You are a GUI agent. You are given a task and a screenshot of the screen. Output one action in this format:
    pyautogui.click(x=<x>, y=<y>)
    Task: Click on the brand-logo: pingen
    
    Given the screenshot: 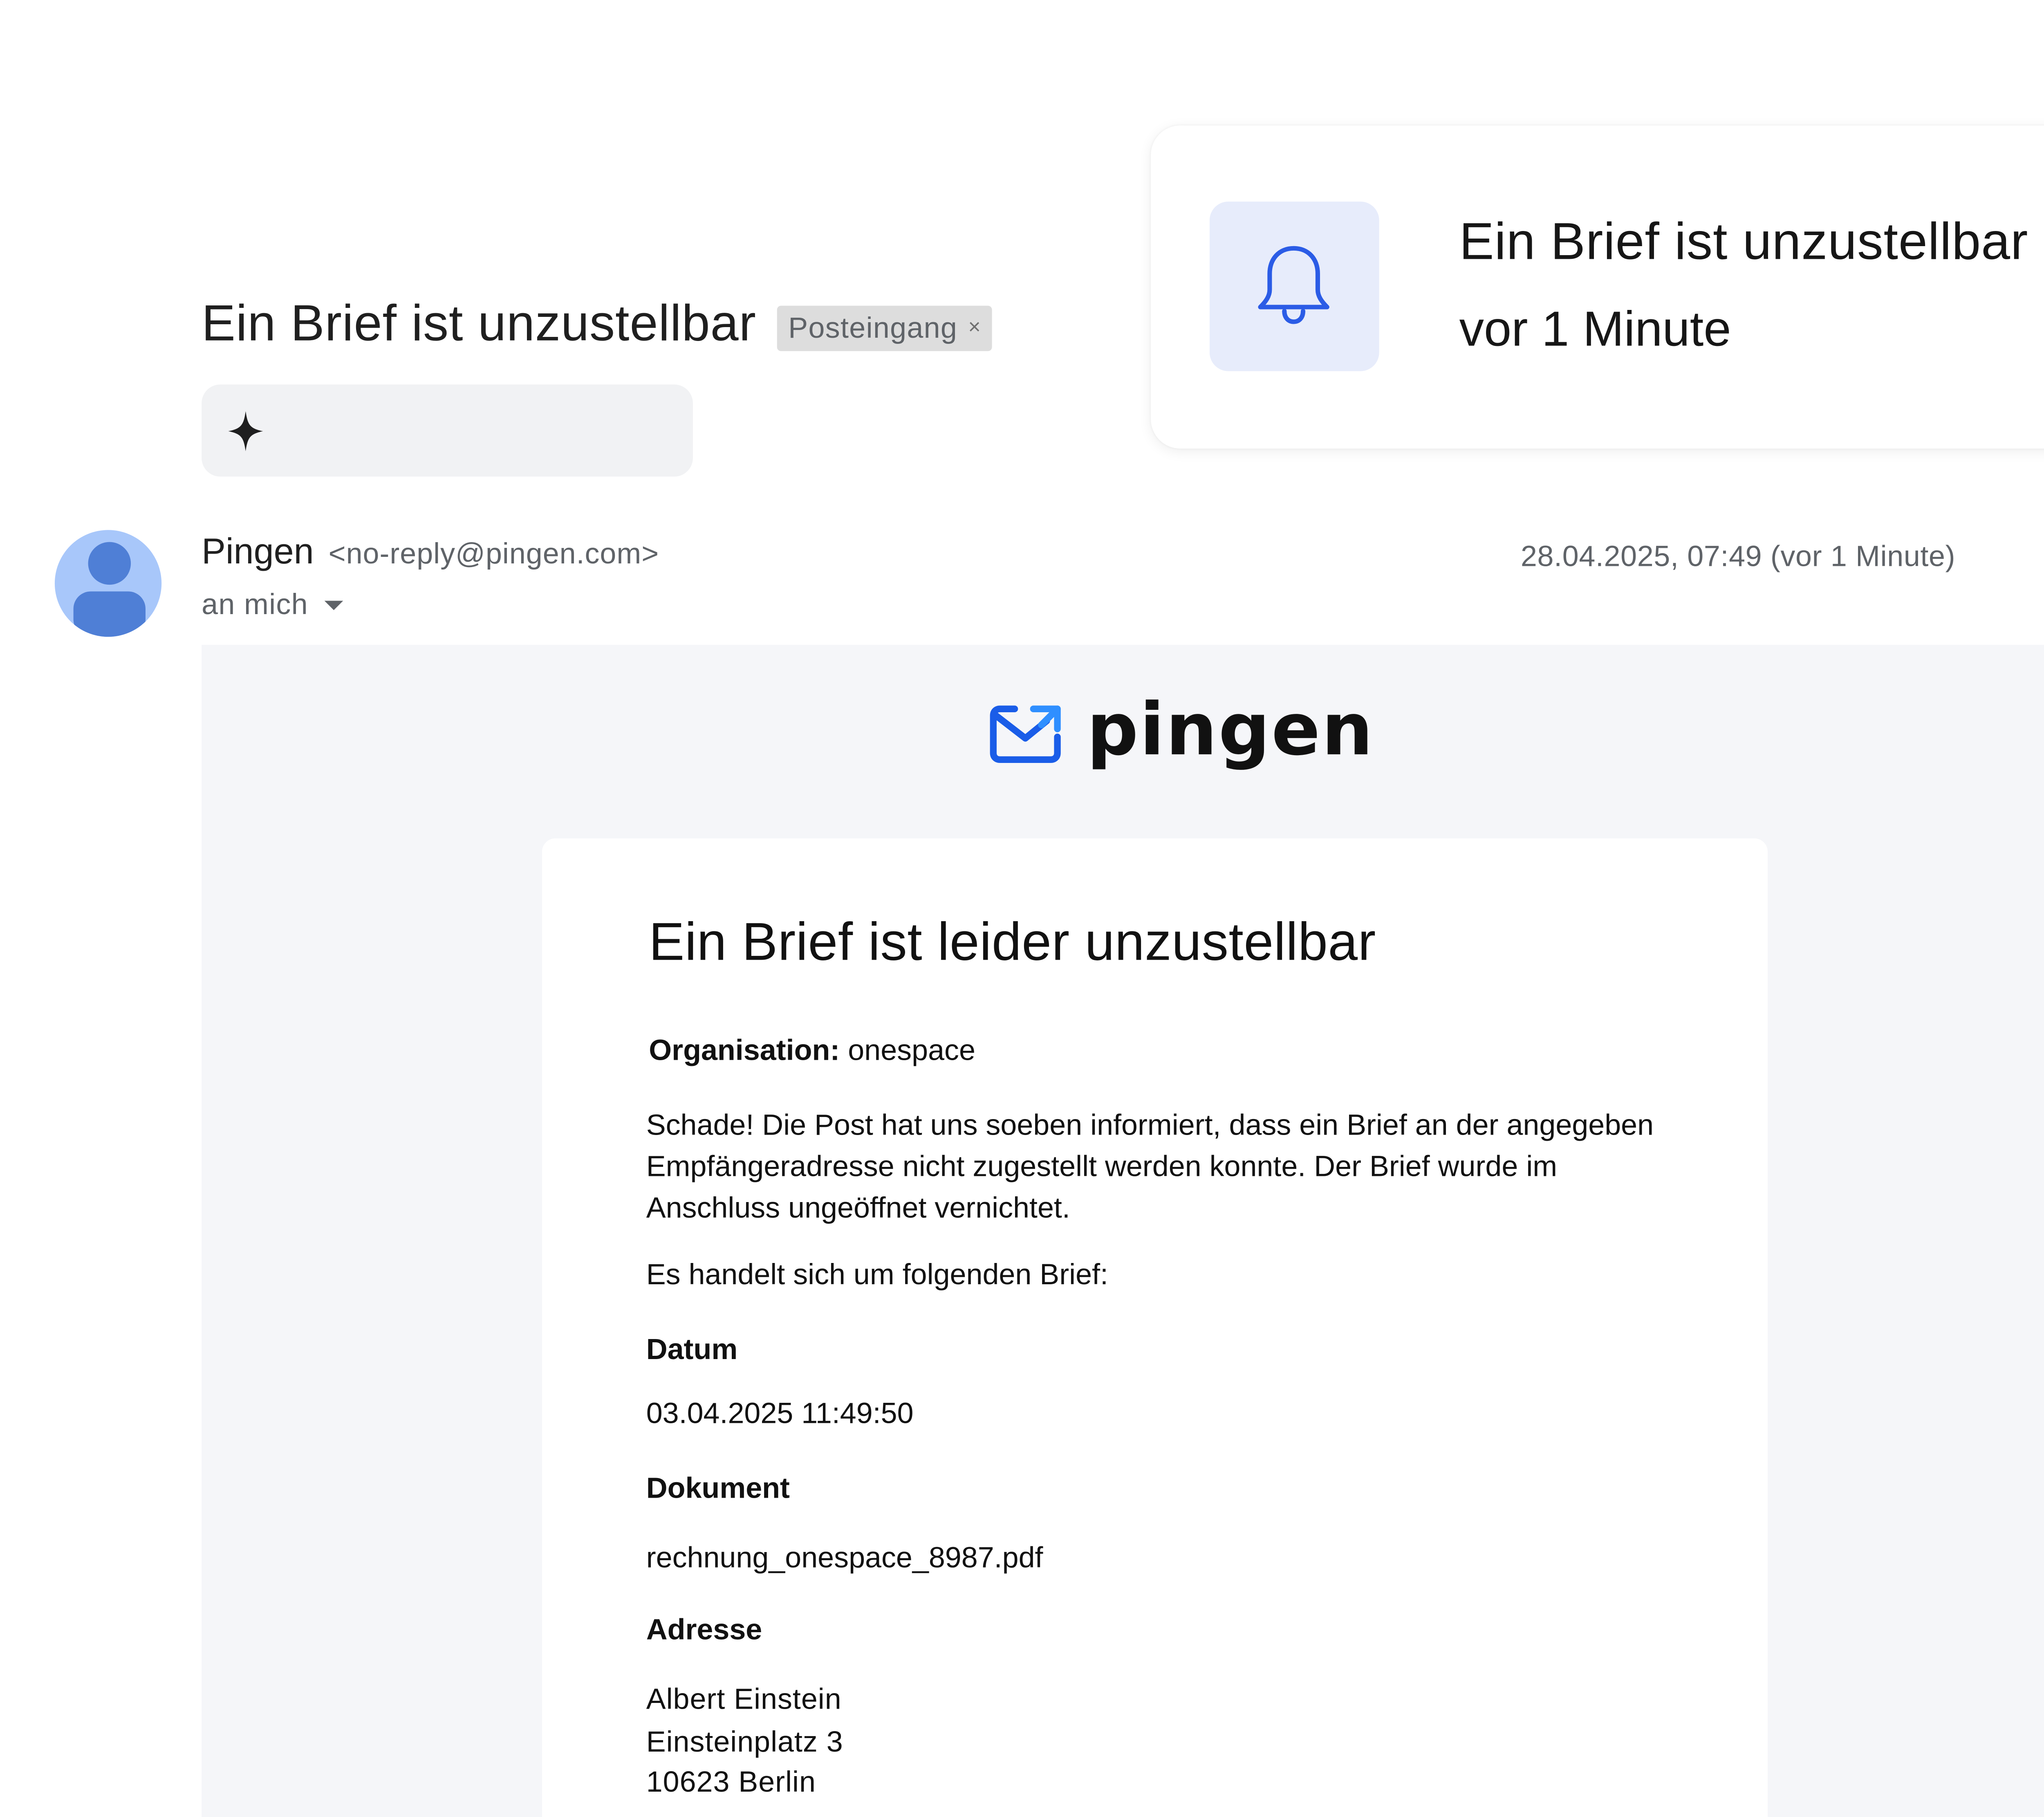 What is the action you would take?
    pyautogui.click(x=1181, y=729)
    